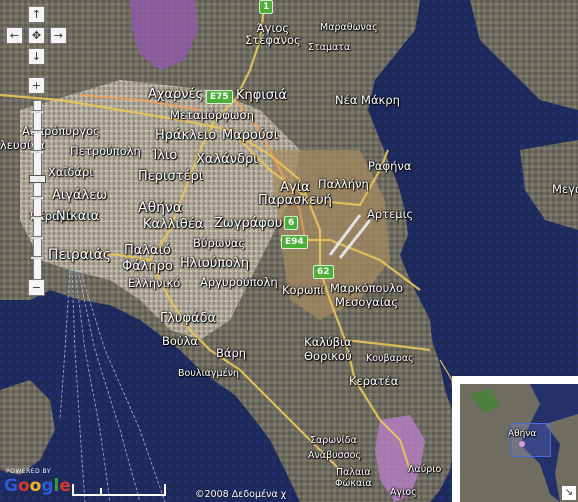  Describe the element at coordinates (367, 100) in the screenshot. I see `label-nea-makri: Νέα Μάκρη` at that location.